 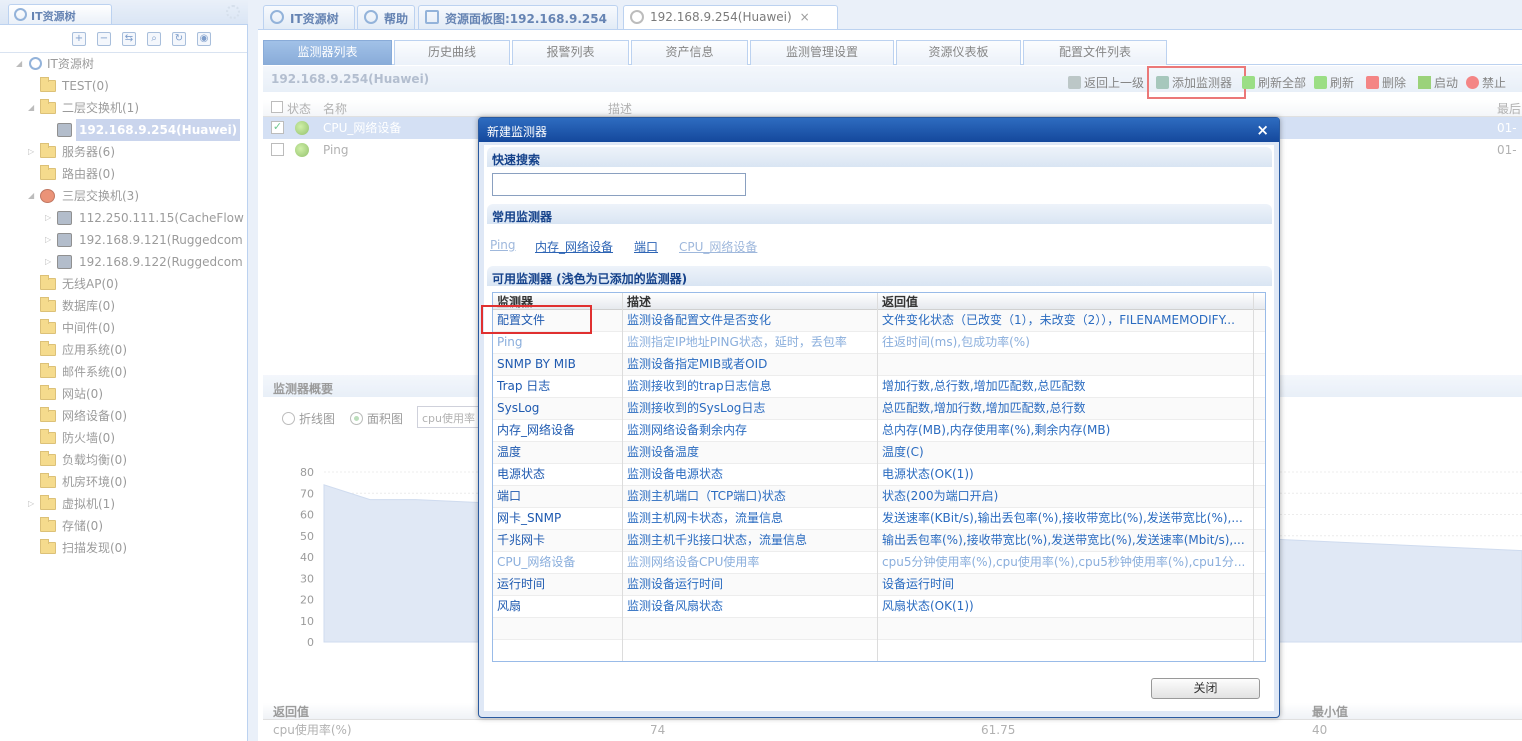 I want to click on monitor-return: 总匹配数,增加行数,增加匹配数,总行数, so click(x=984, y=408).